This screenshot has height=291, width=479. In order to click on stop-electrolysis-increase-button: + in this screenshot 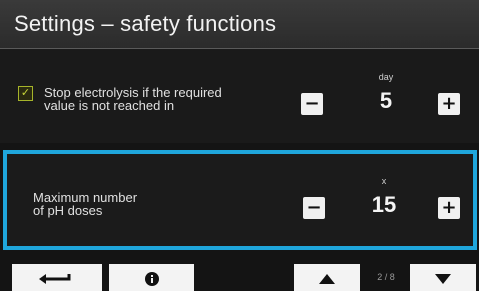, I will do `click(449, 104)`.